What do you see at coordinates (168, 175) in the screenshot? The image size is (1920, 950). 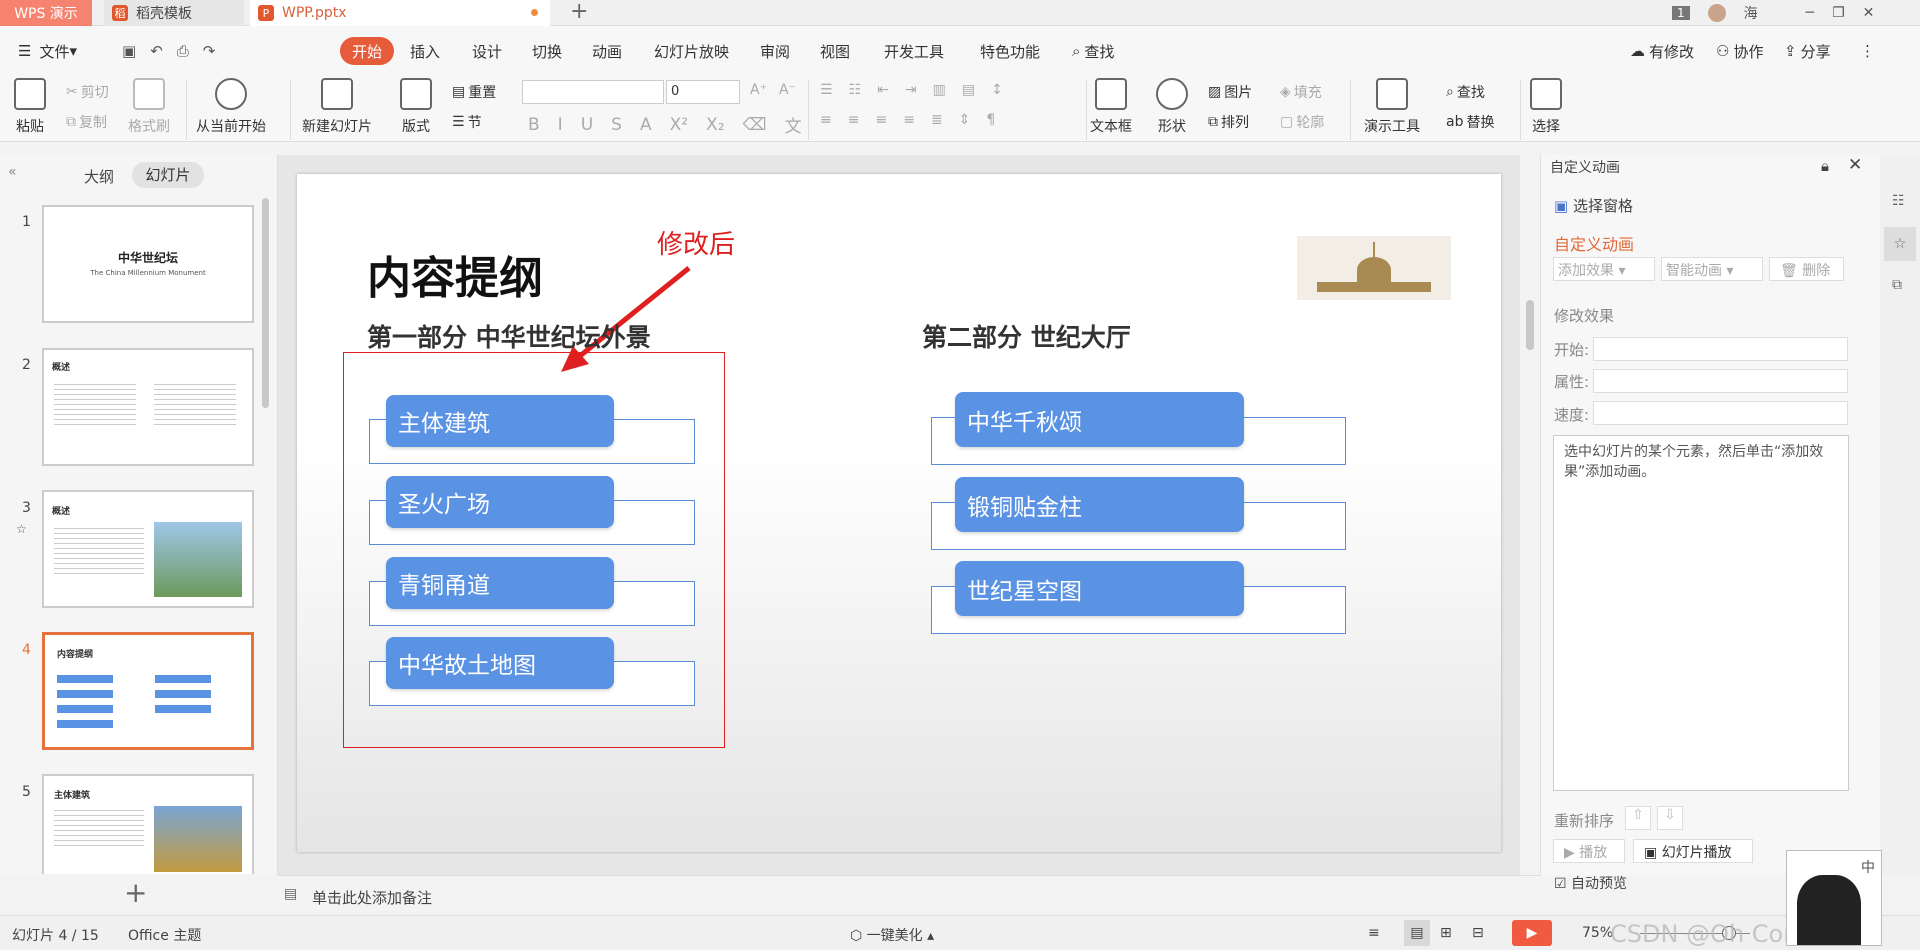 I see `tab-slides: 幻灯片` at bounding box center [168, 175].